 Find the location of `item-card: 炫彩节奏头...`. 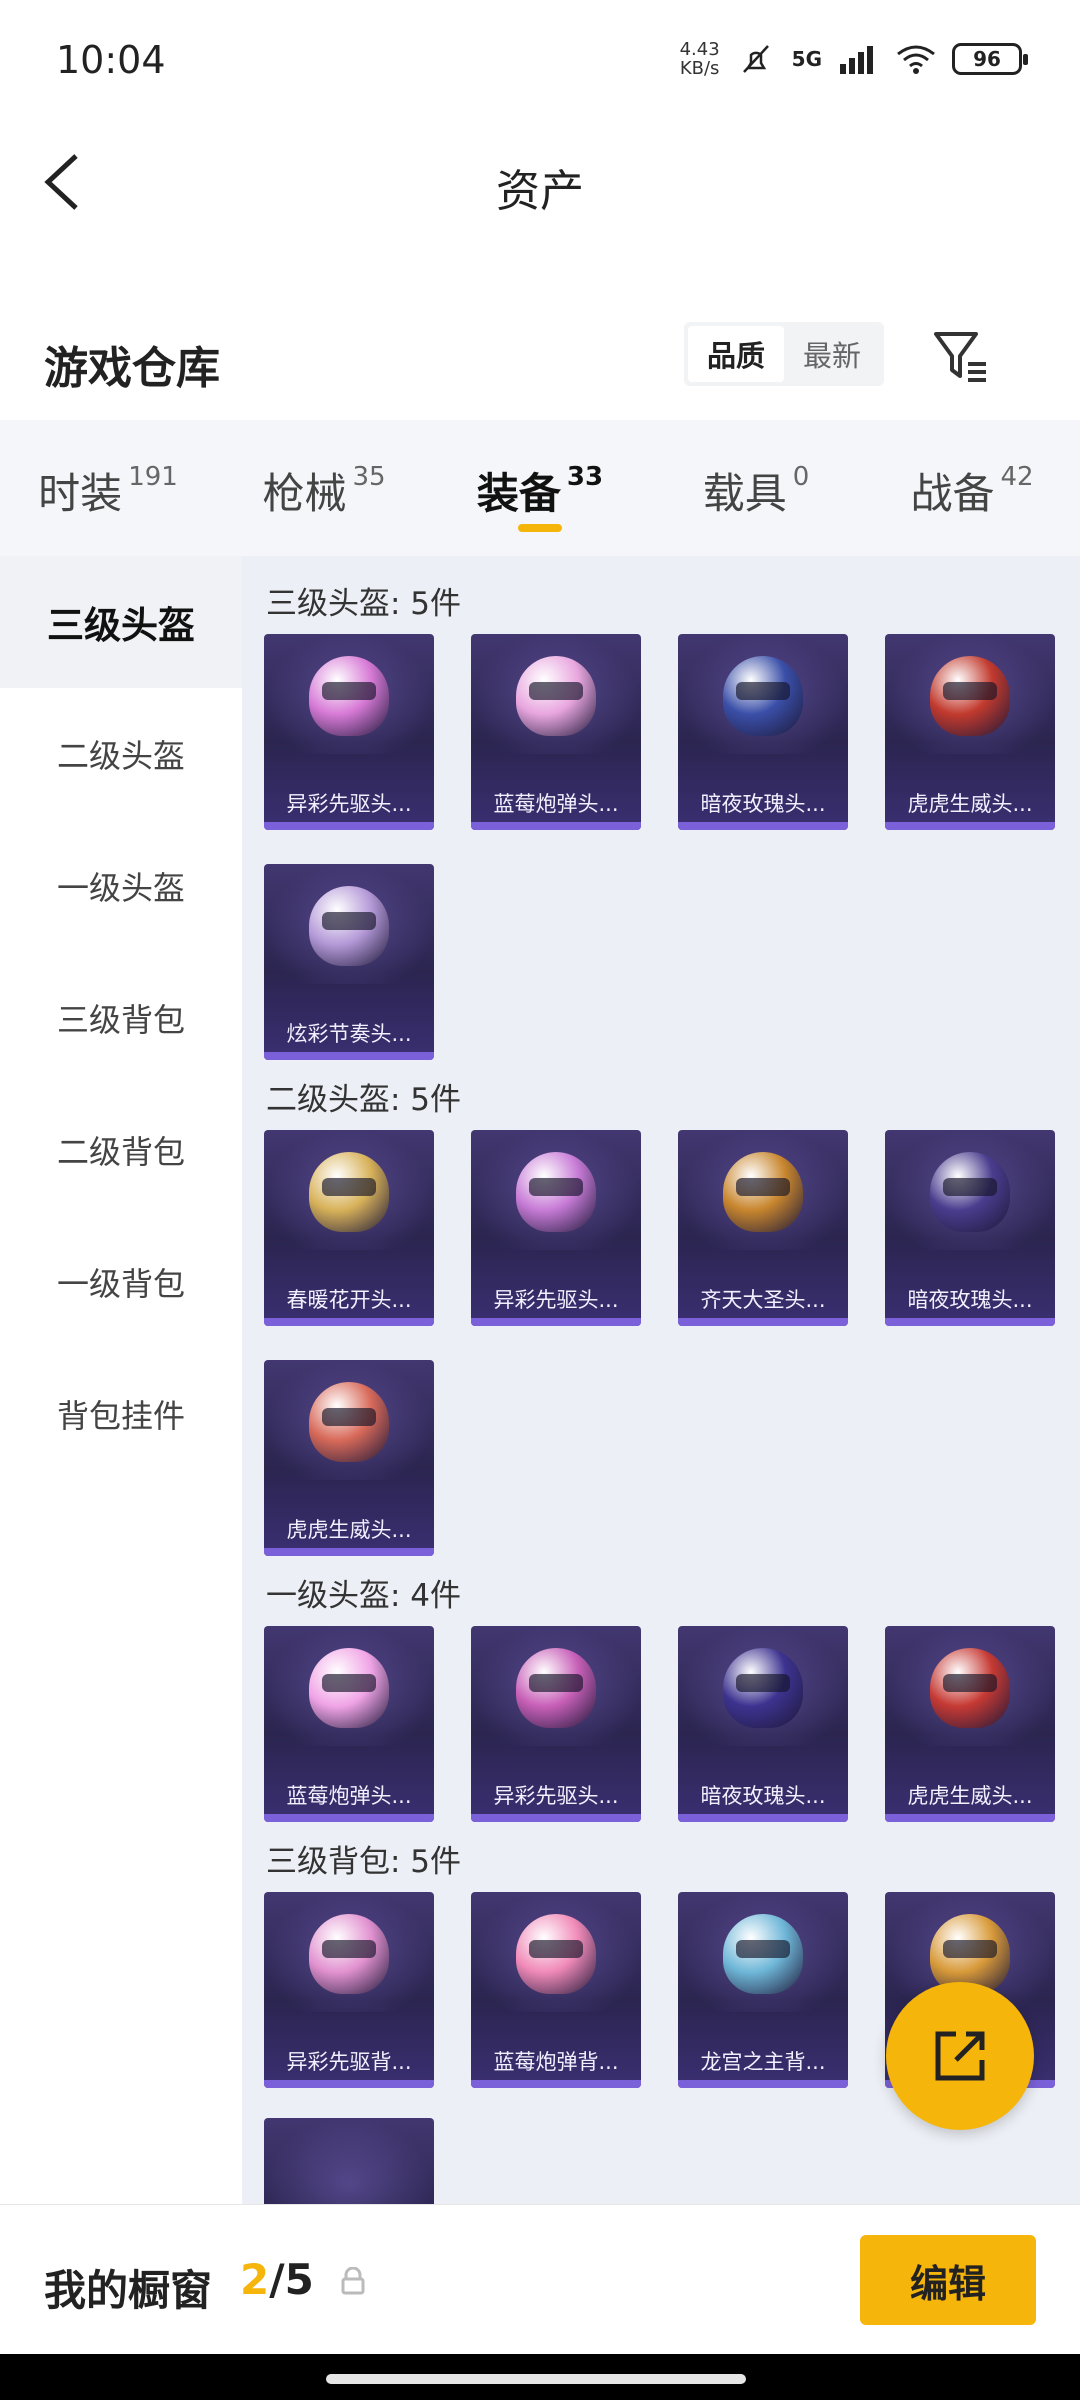

item-card: 炫彩节奏头... is located at coordinates (349, 962).